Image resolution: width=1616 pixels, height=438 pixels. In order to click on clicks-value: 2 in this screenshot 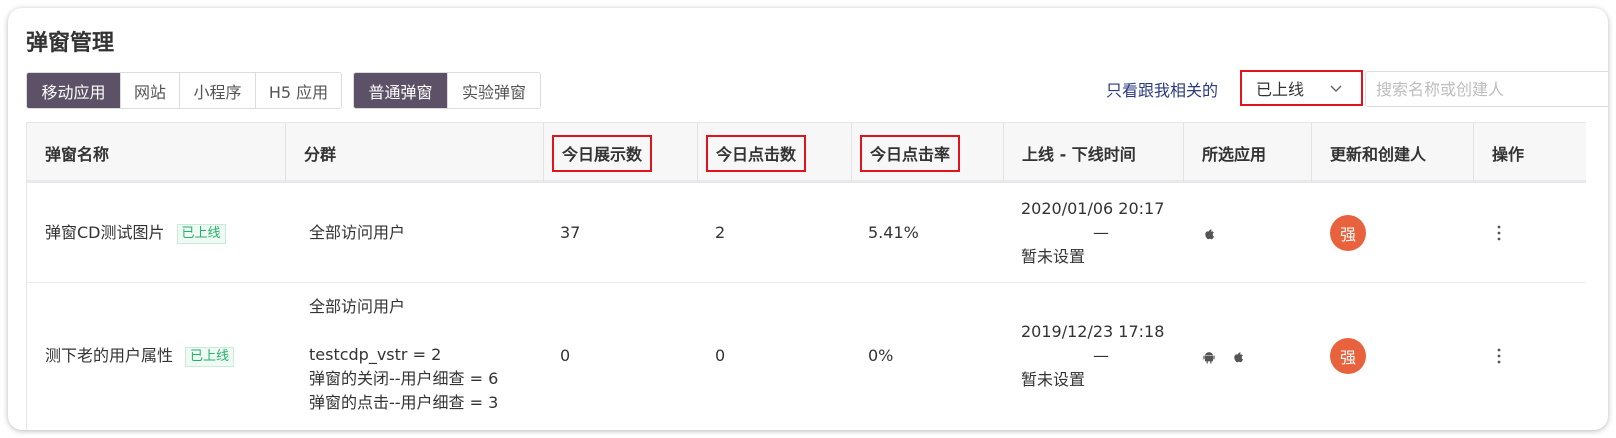, I will do `click(720, 232)`.